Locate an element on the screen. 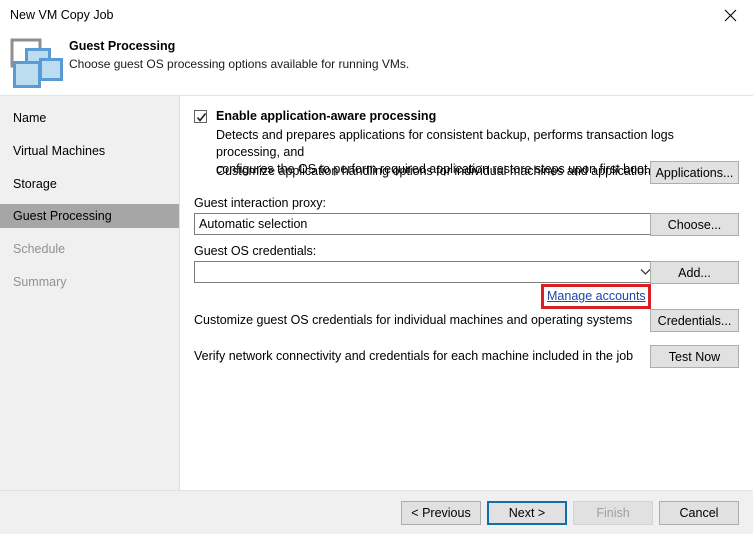 This screenshot has height=534, width=753. guest-os-credentials-dropdown is located at coordinates (426, 272).